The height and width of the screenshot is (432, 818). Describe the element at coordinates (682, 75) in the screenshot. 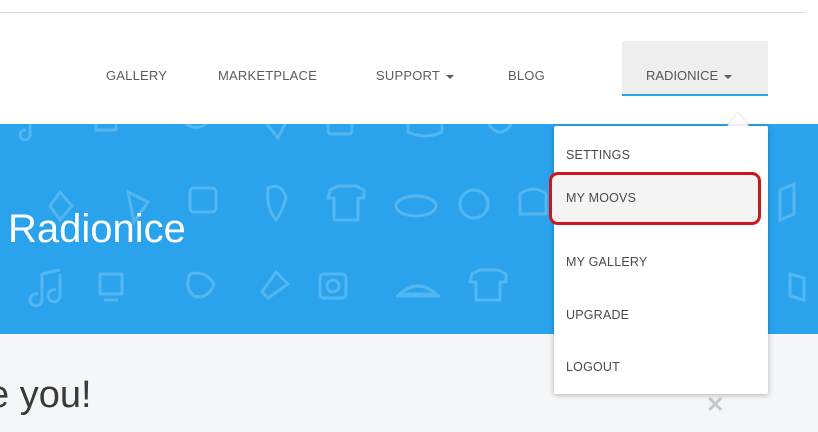

I see `account-menu-label: RADIONICE` at that location.